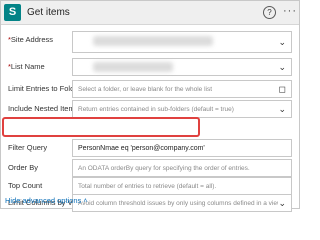  I want to click on top-count-label: Top Count, so click(25, 185).